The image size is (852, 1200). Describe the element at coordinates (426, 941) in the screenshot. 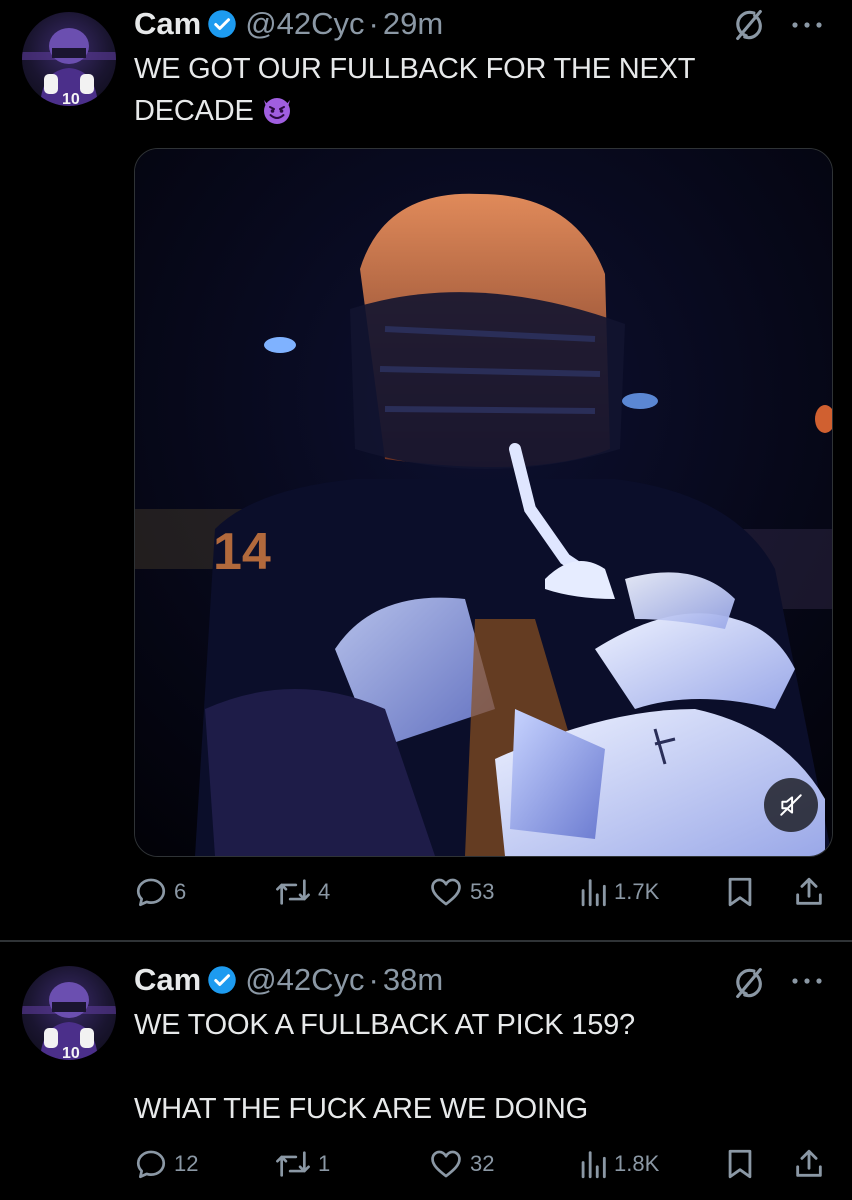

I see `tweet-divider` at that location.